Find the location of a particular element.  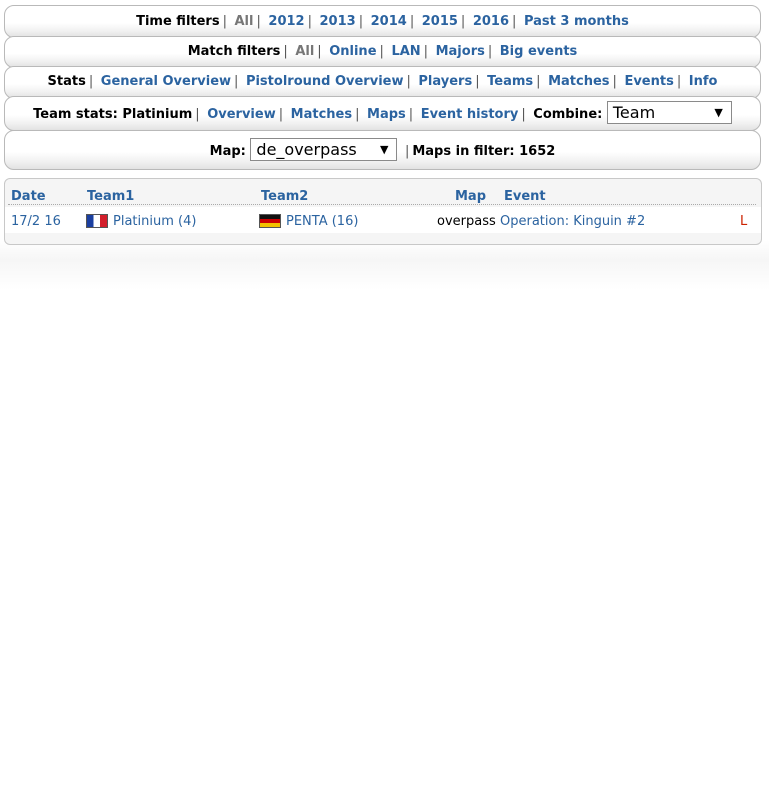

stats-nav-info: Info is located at coordinates (703, 81).